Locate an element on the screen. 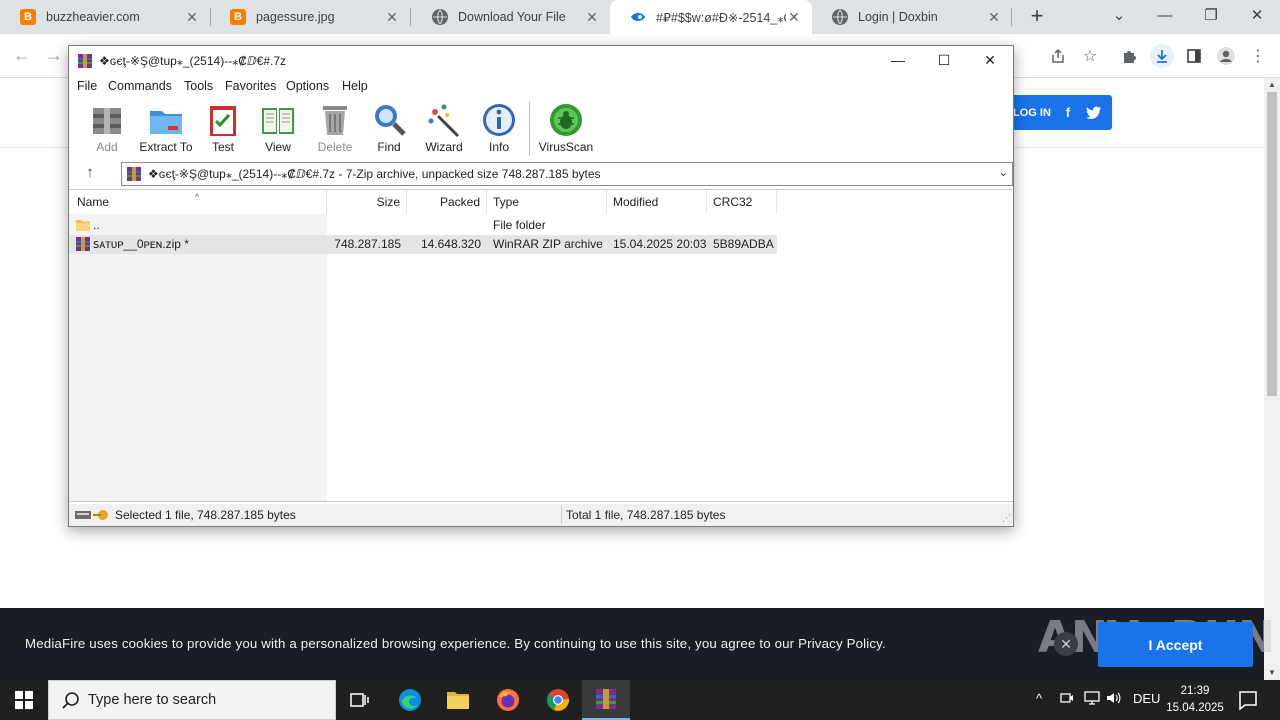  winrar-app-icon is located at coordinates (606, 699).